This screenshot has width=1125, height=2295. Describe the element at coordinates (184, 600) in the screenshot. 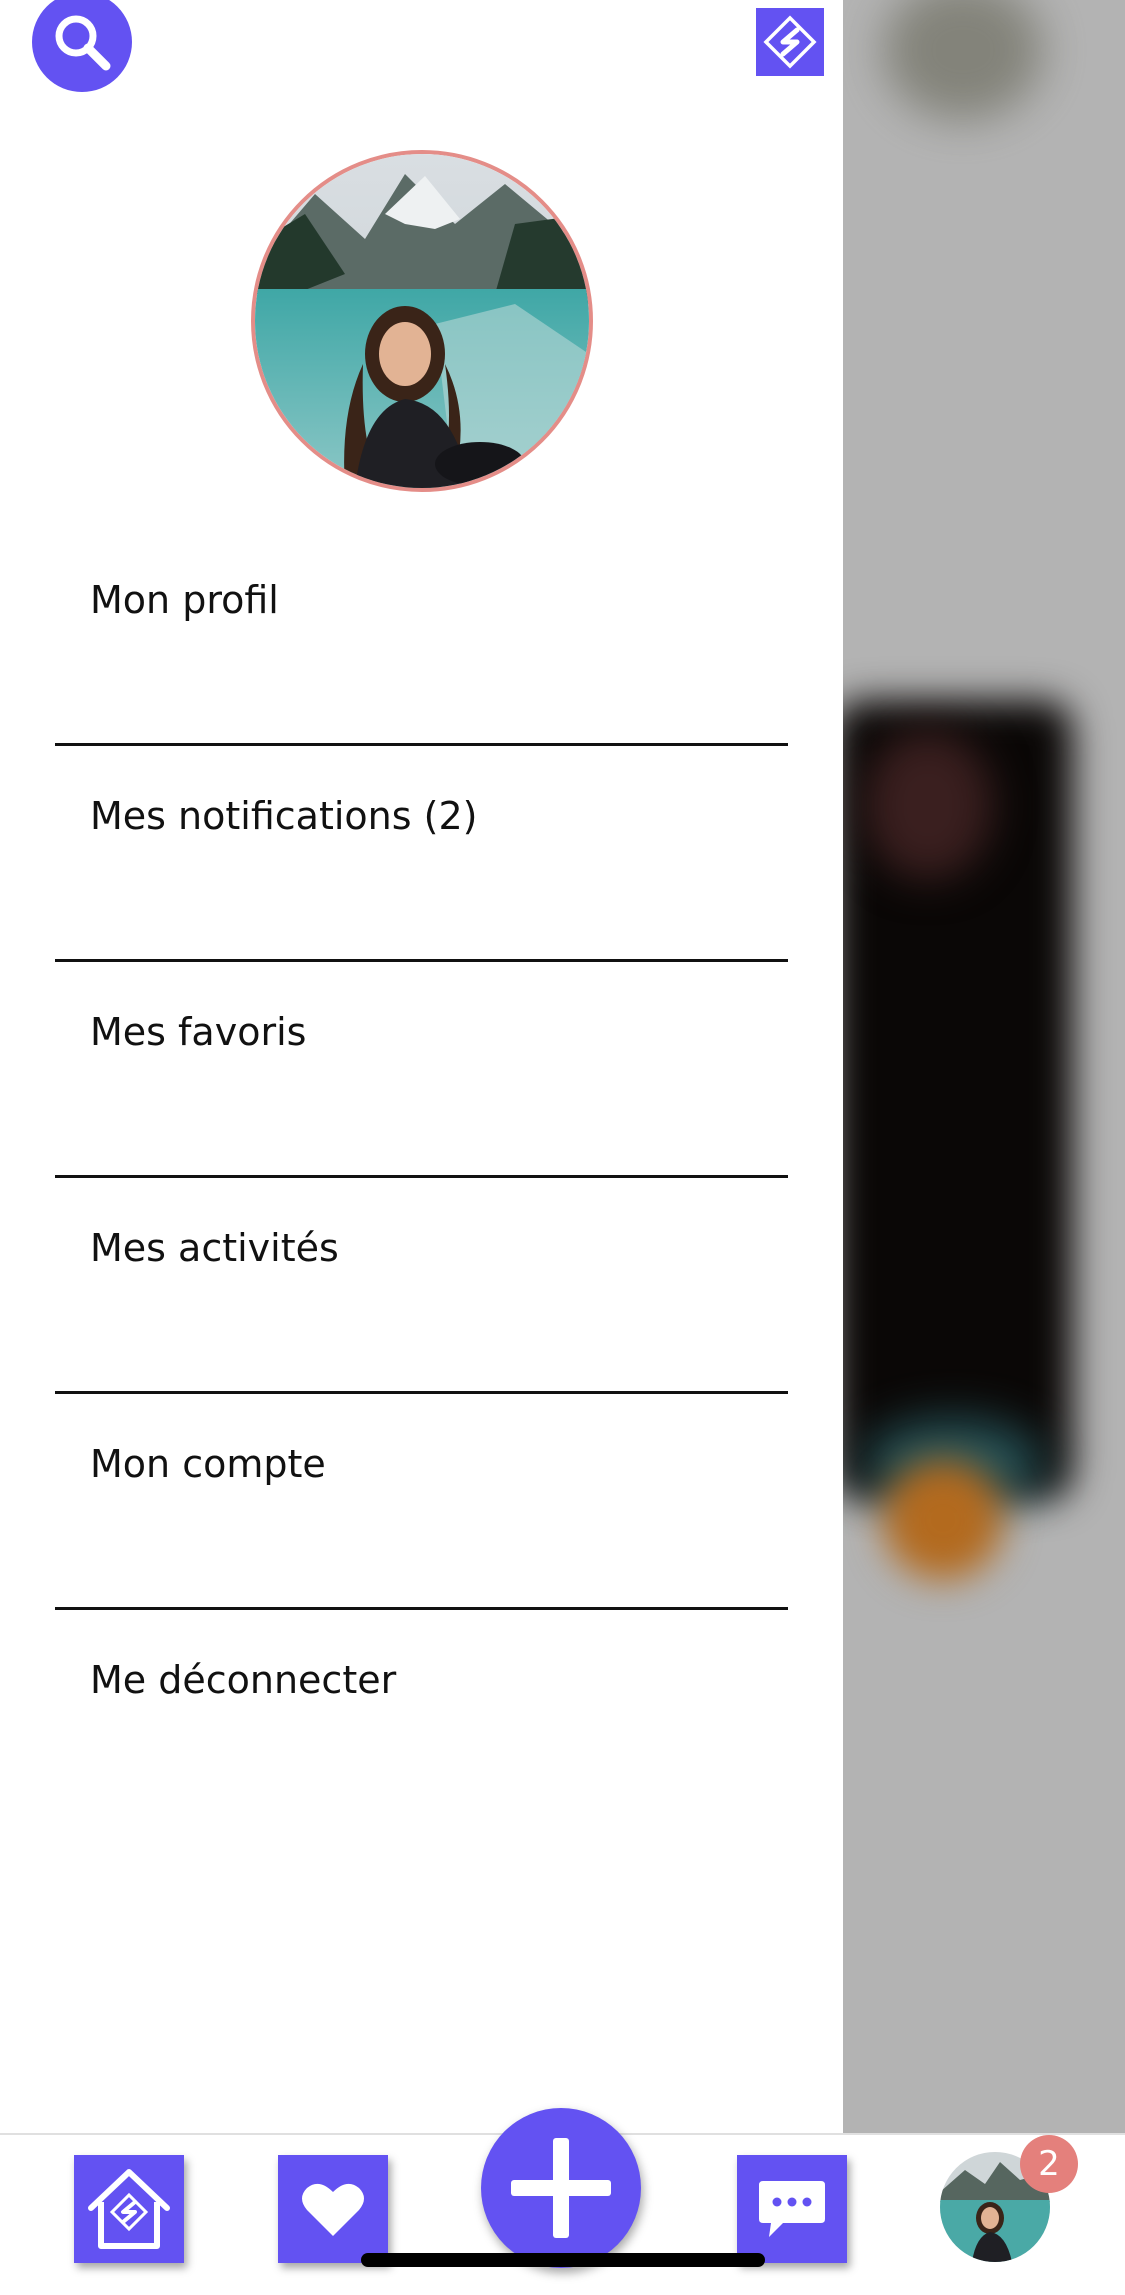

I see `menu-item-label: Mon profil` at that location.